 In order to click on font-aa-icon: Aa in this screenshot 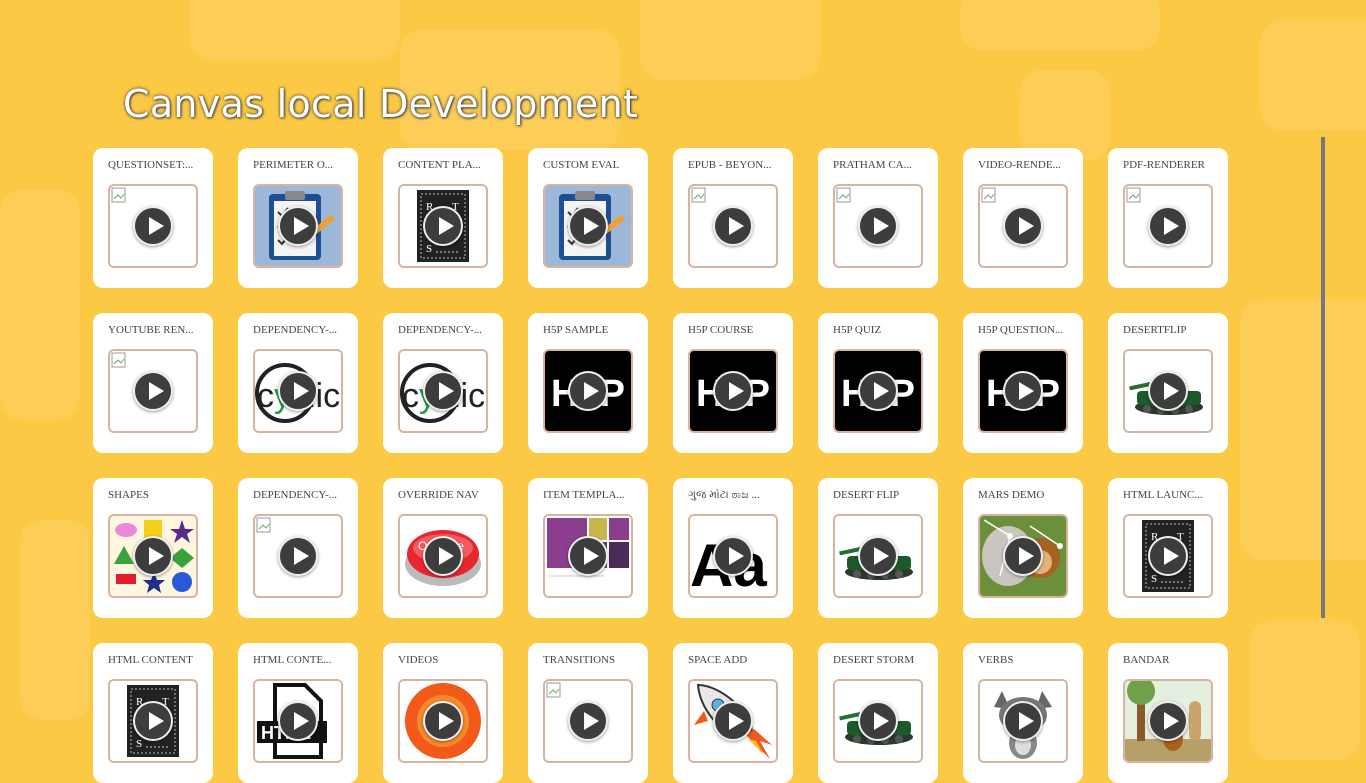, I will do `click(733, 556)`.